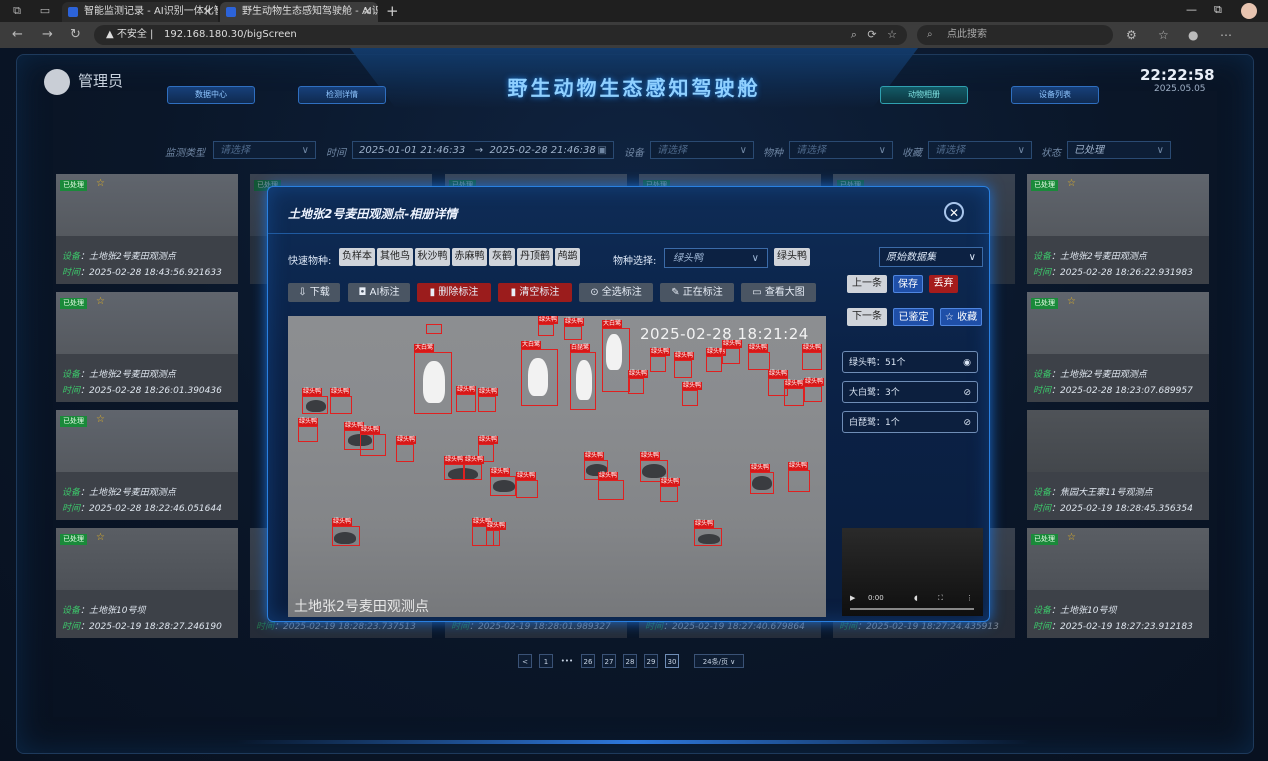 Image resolution: width=1268 pixels, height=761 pixels. I want to click on discard-button: 丢弃, so click(943, 284).